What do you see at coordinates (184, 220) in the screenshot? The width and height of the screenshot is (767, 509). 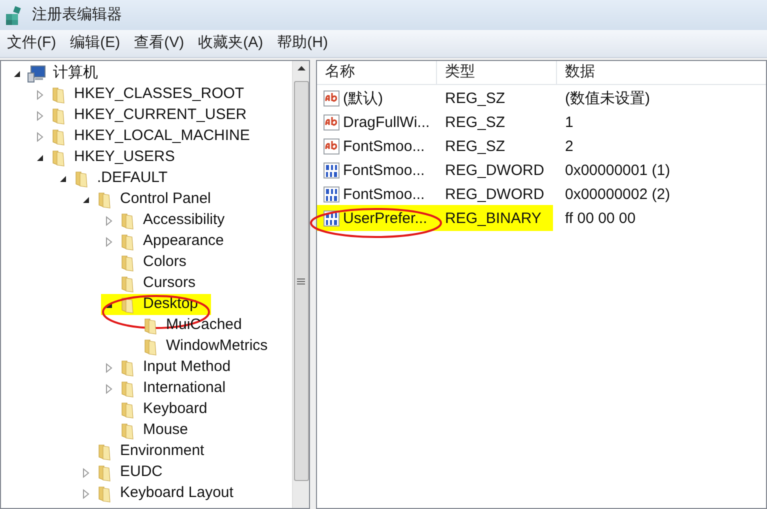 I see `tree-item: Accessibility` at bounding box center [184, 220].